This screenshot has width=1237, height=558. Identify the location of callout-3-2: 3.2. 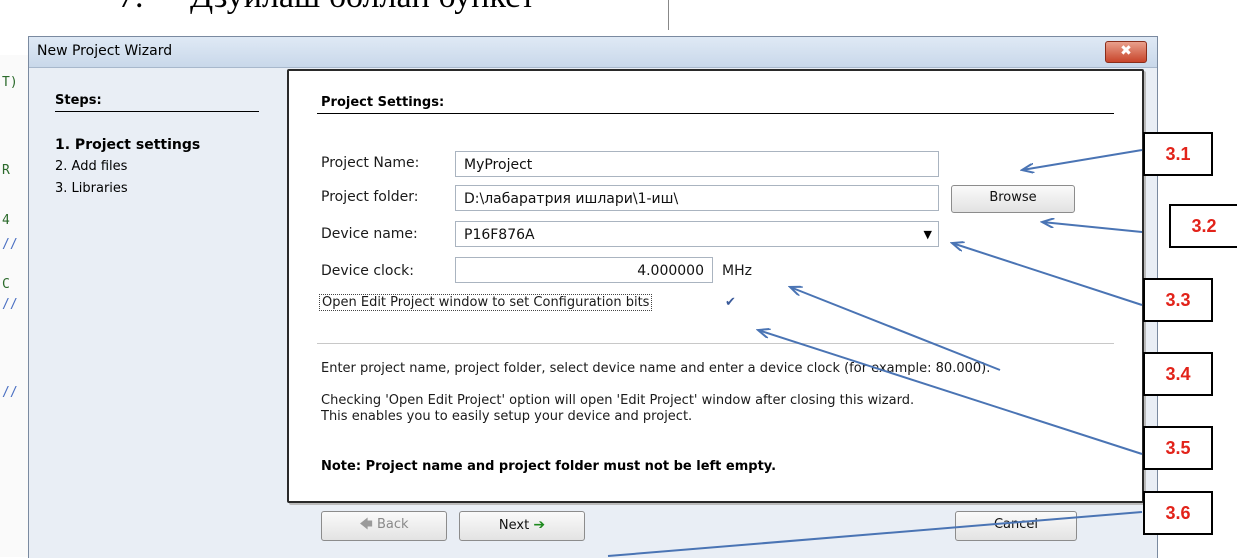
(1203, 226).